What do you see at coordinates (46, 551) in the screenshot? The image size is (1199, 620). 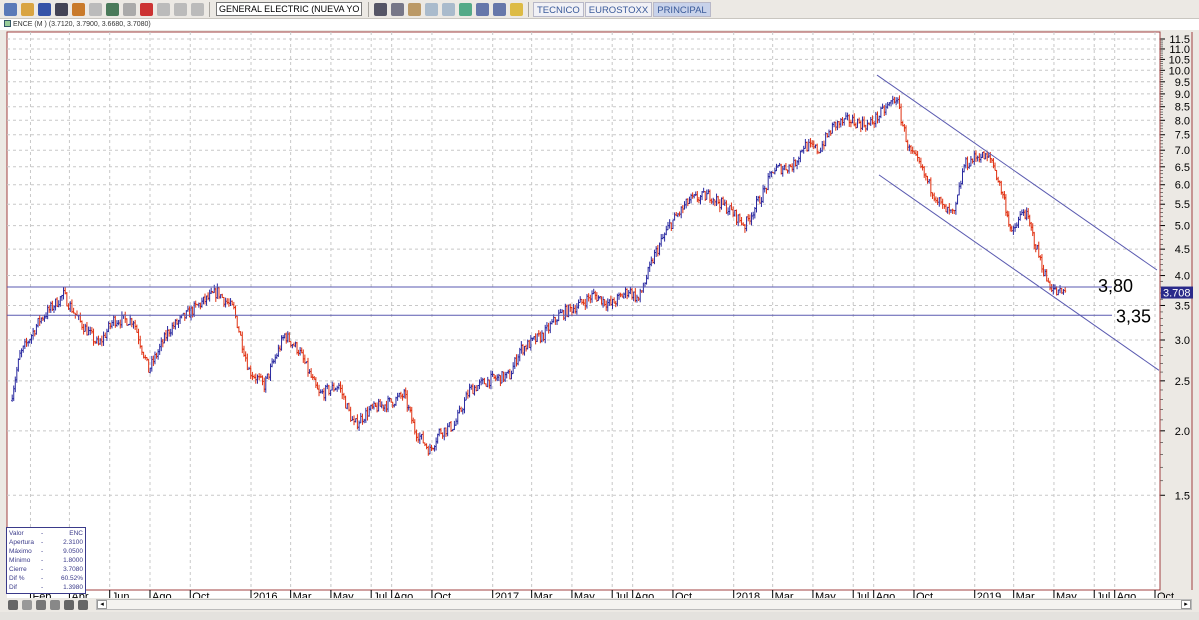 I see `info-row: Máximo - 9.0500` at bounding box center [46, 551].